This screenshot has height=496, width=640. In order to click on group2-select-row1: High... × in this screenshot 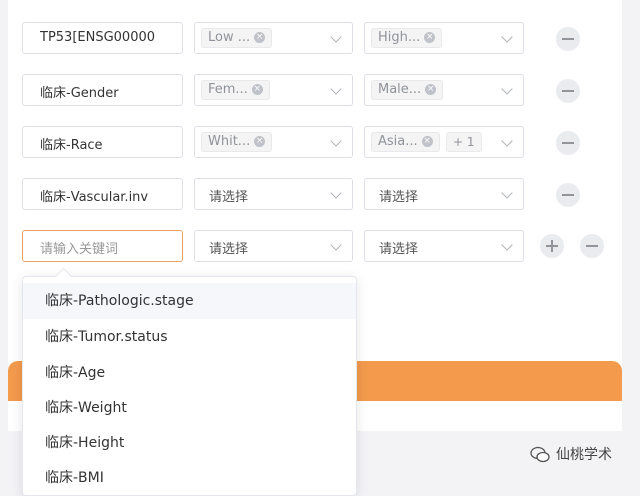, I will do `click(444, 38)`.